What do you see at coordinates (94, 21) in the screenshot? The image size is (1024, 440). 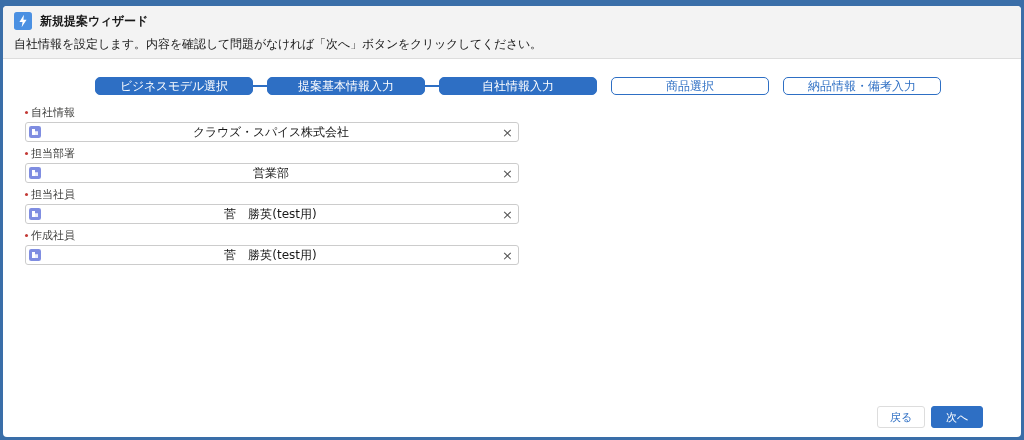 I see `modal-title: 新規提案ウィザード` at bounding box center [94, 21].